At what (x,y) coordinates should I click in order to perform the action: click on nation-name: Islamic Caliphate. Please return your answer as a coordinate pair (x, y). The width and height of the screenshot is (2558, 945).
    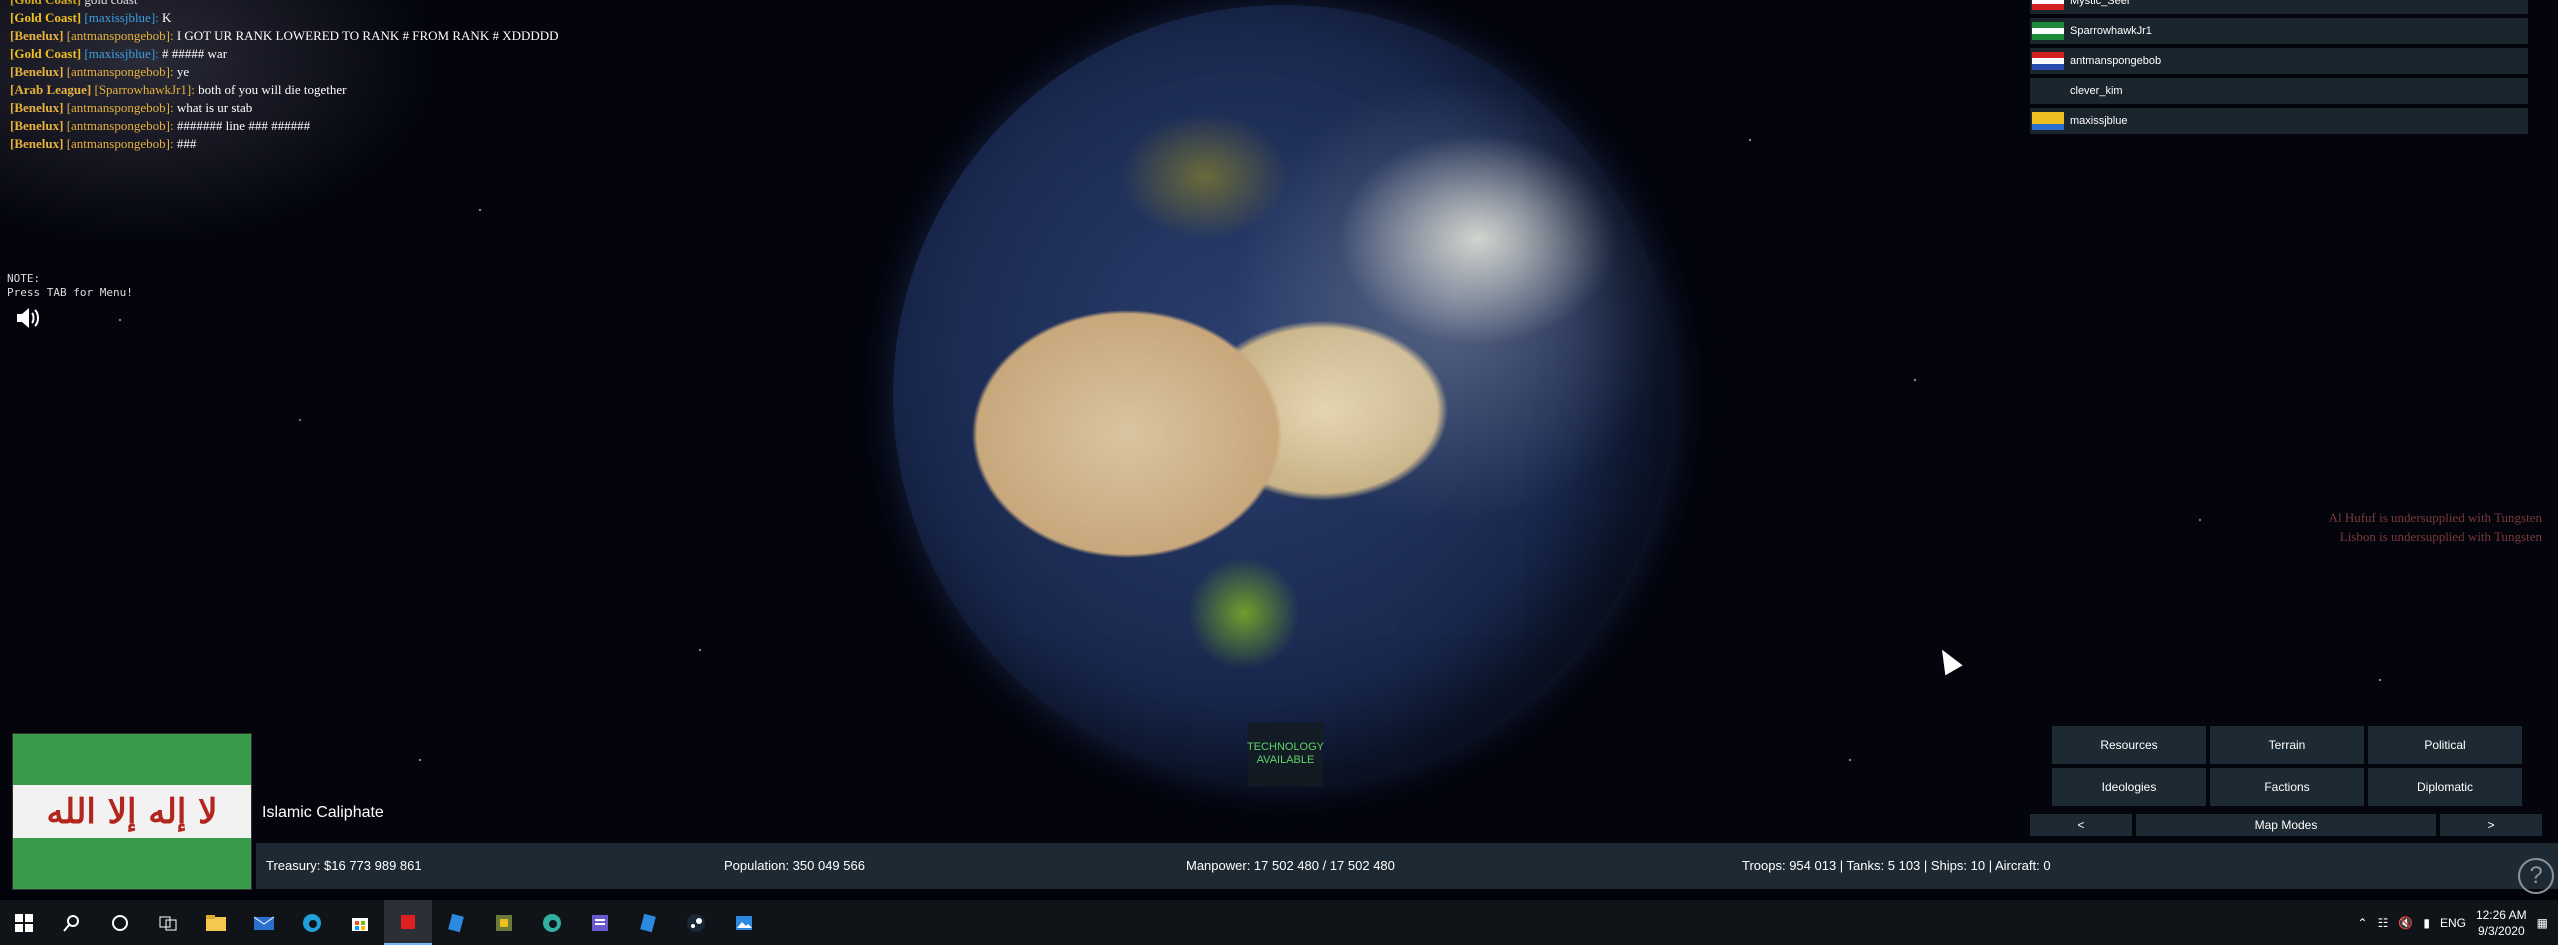
    Looking at the image, I should click on (323, 812).